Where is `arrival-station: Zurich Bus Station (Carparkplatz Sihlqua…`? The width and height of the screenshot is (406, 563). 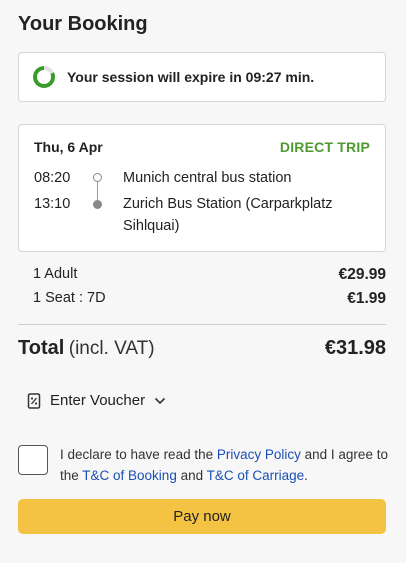 arrival-station: Zurich Bus Station (Carparkplatz Sihlqua… is located at coordinates (228, 215).